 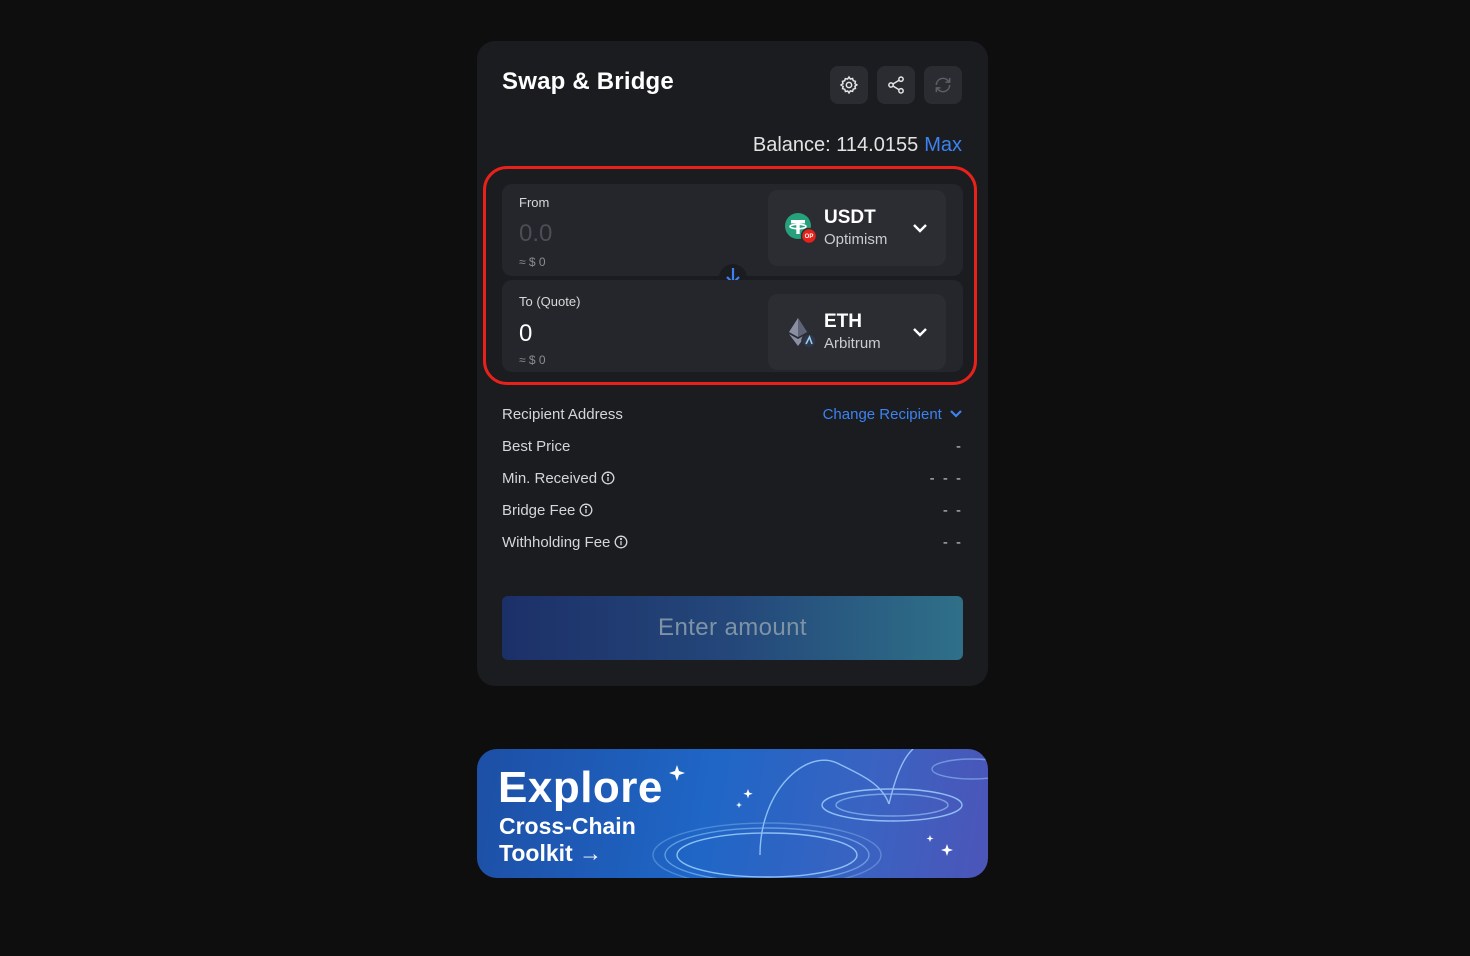 What do you see at coordinates (567, 826) in the screenshot?
I see `banner-subtitle-line1: Cross-Chain` at bounding box center [567, 826].